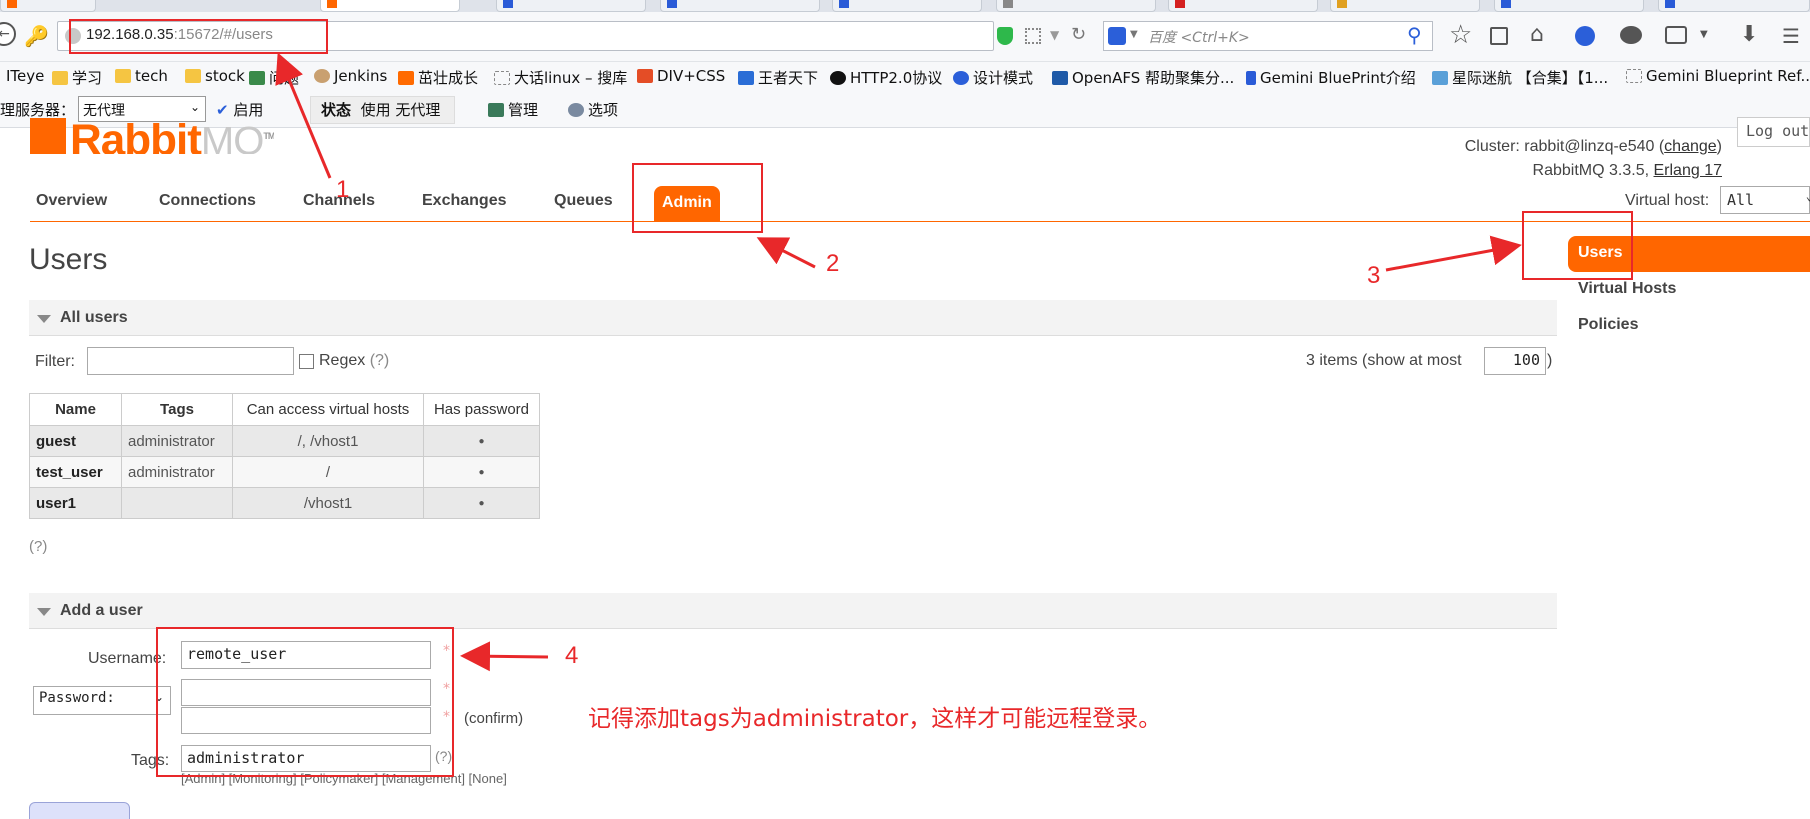 Image resolution: width=1810 pixels, height=819 pixels. I want to click on annotation-number-2: 2, so click(833, 263).